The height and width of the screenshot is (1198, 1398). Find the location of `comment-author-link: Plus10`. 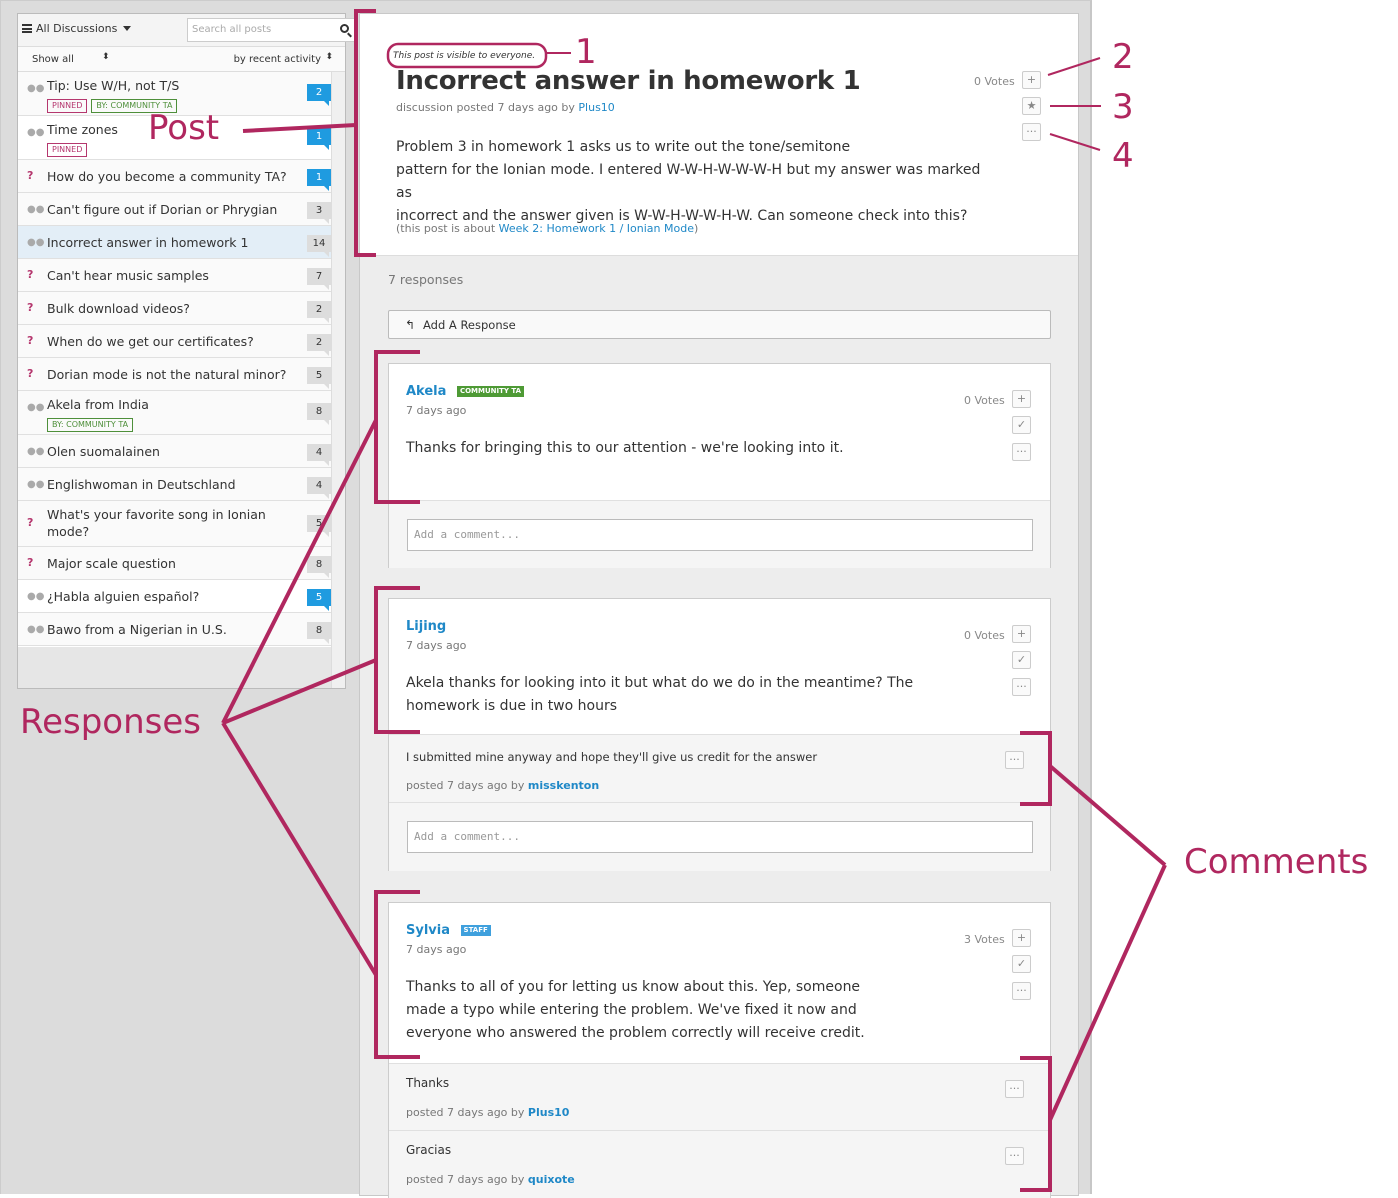

comment-author-link: Plus10 is located at coordinates (549, 1112).